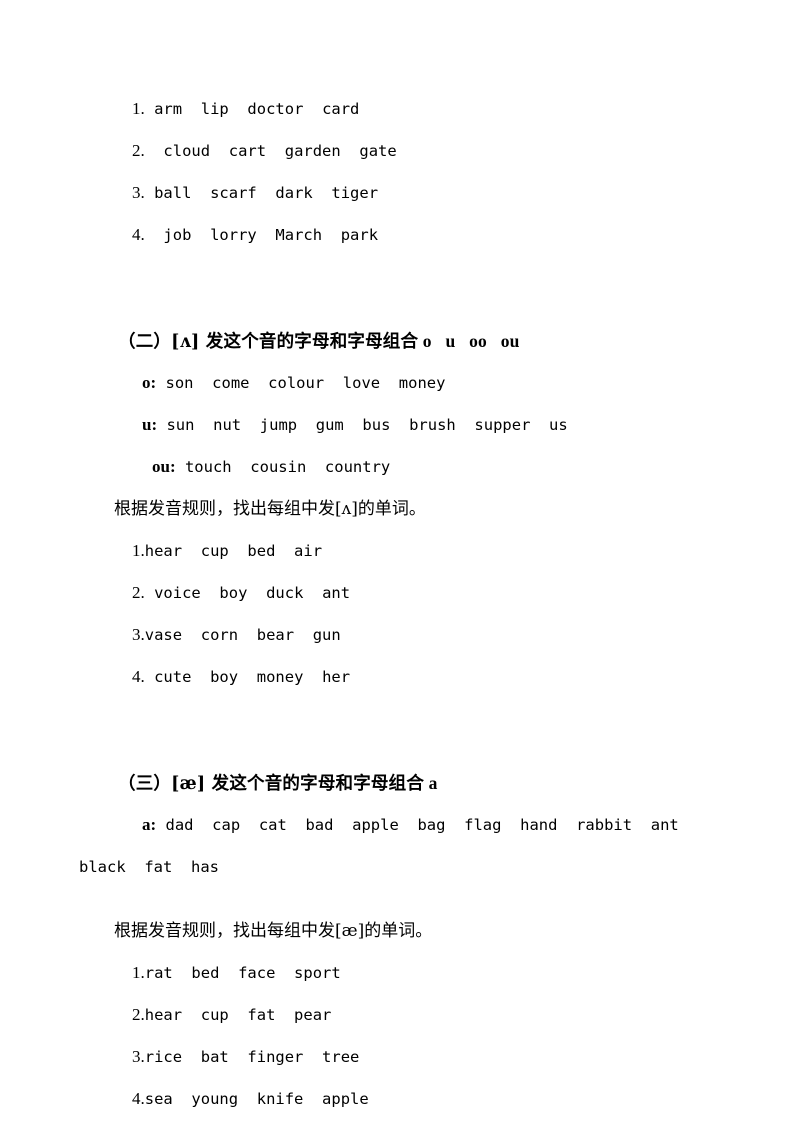 This screenshot has height=1123, width=794. I want to click on rule-line: u: sun nut jump gum bus brush supper us, so click(409, 425).